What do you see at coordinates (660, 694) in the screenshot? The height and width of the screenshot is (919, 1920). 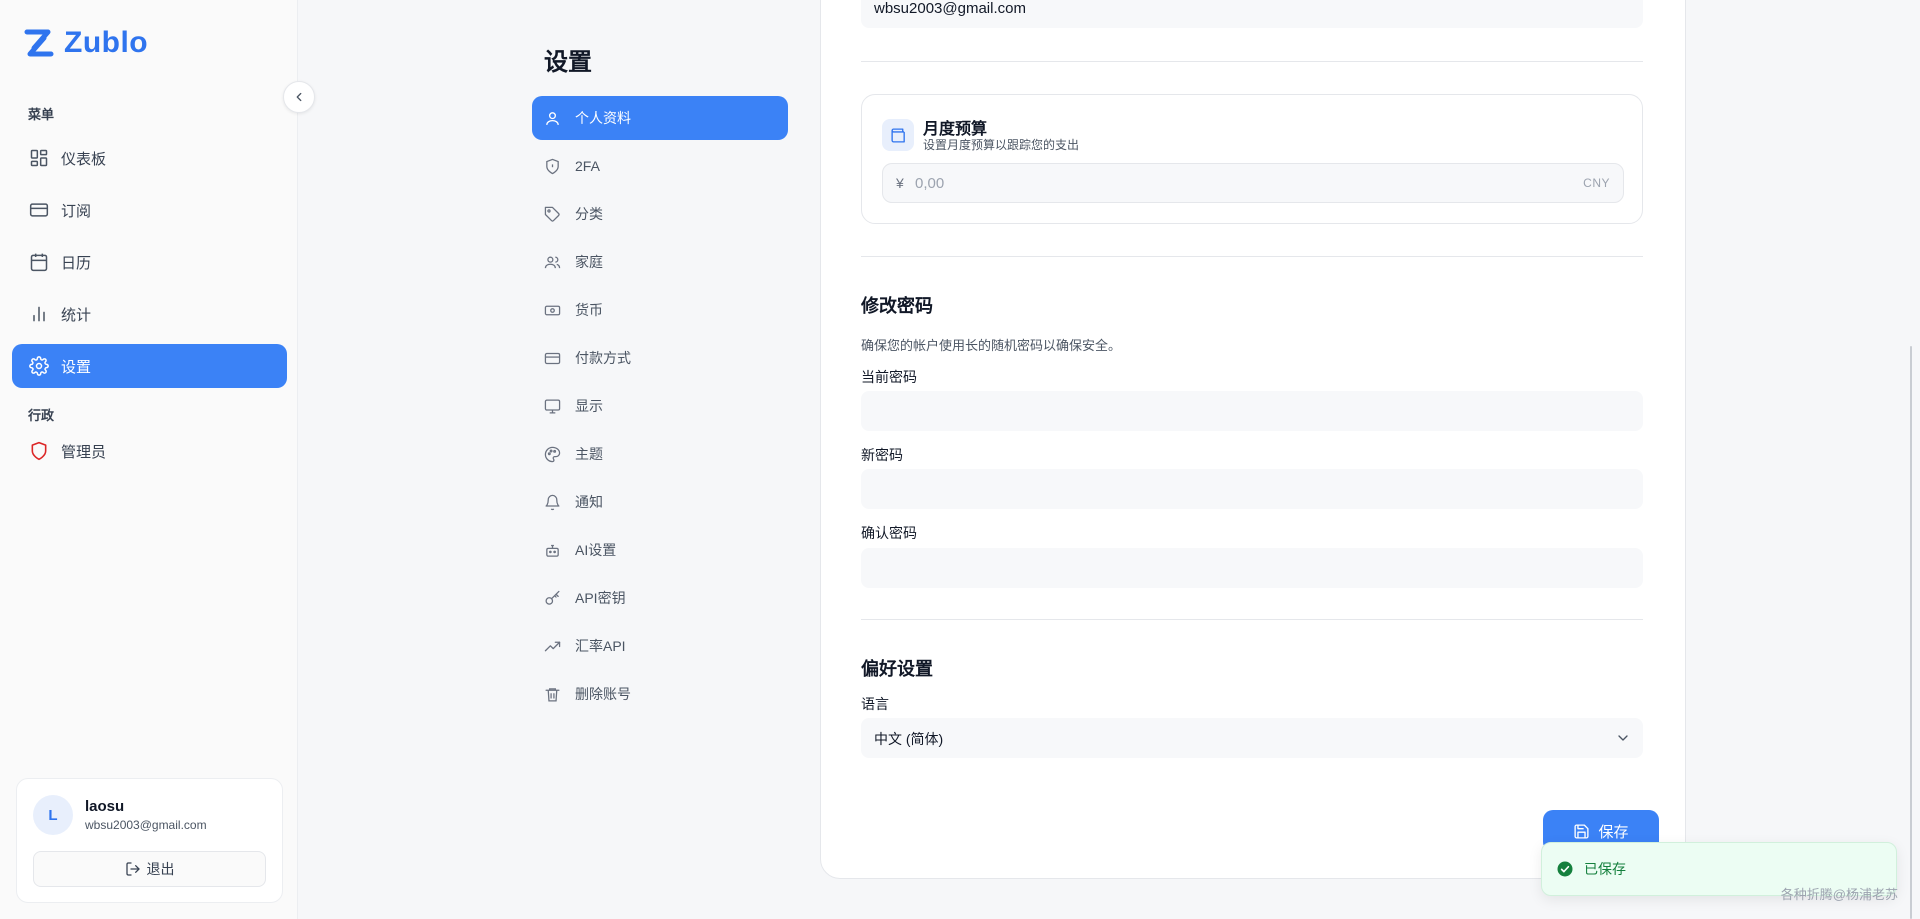 I see `settings-tab-delete-account: 删除账号` at bounding box center [660, 694].